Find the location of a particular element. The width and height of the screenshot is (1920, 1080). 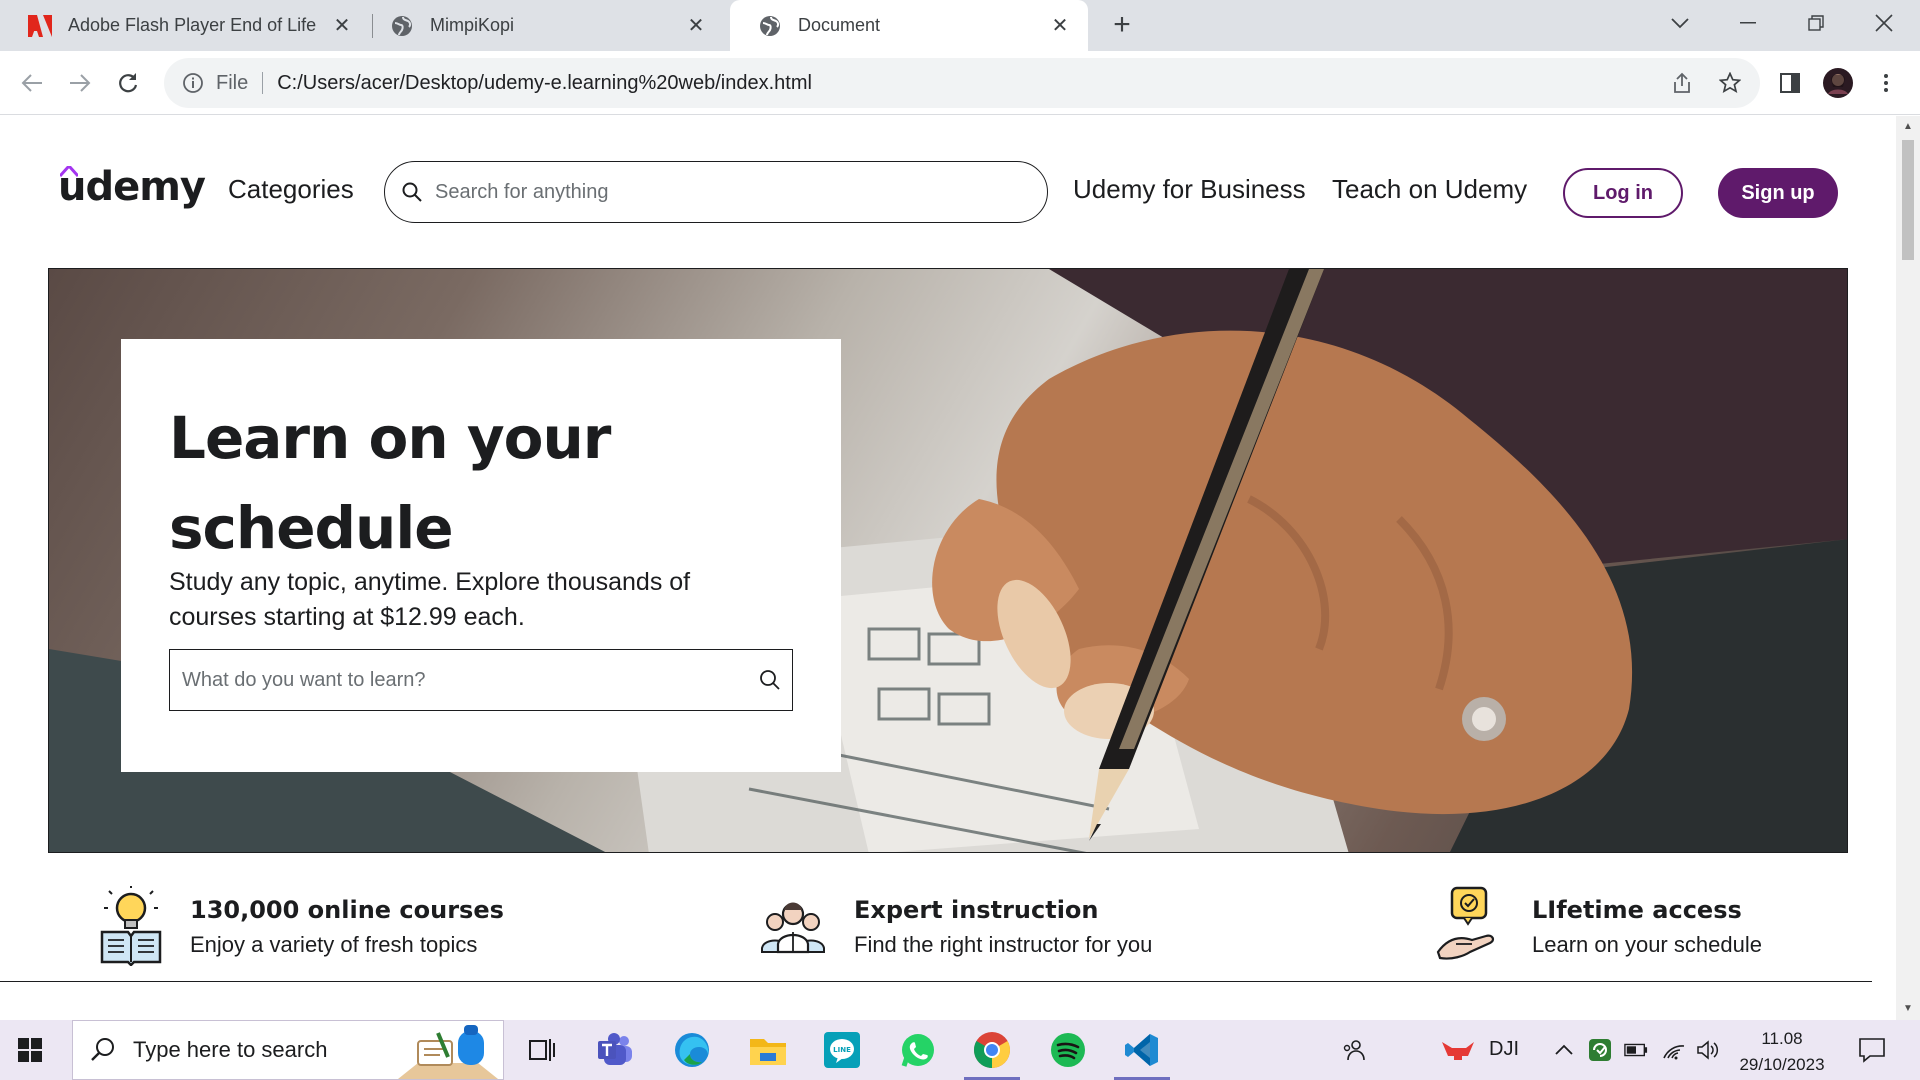

volume-icon is located at coordinates (1708, 1050).